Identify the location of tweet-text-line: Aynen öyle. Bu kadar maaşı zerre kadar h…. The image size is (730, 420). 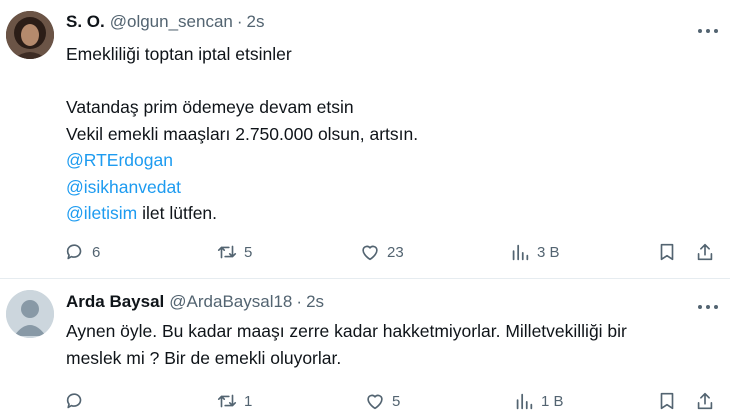
(346, 331).